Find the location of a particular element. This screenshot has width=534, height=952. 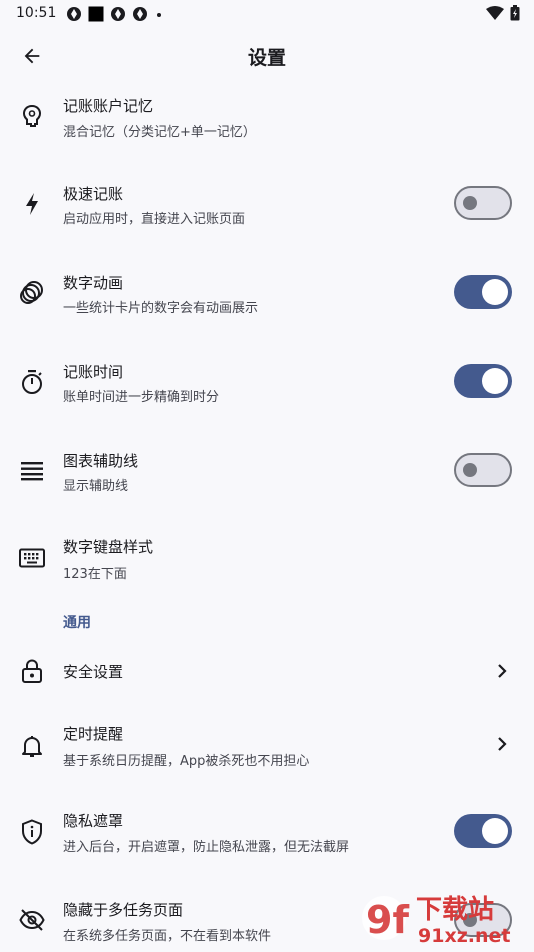

setting-subtitle: 混合记忆（分类记忆+单一记忆） is located at coordinates (159, 132).